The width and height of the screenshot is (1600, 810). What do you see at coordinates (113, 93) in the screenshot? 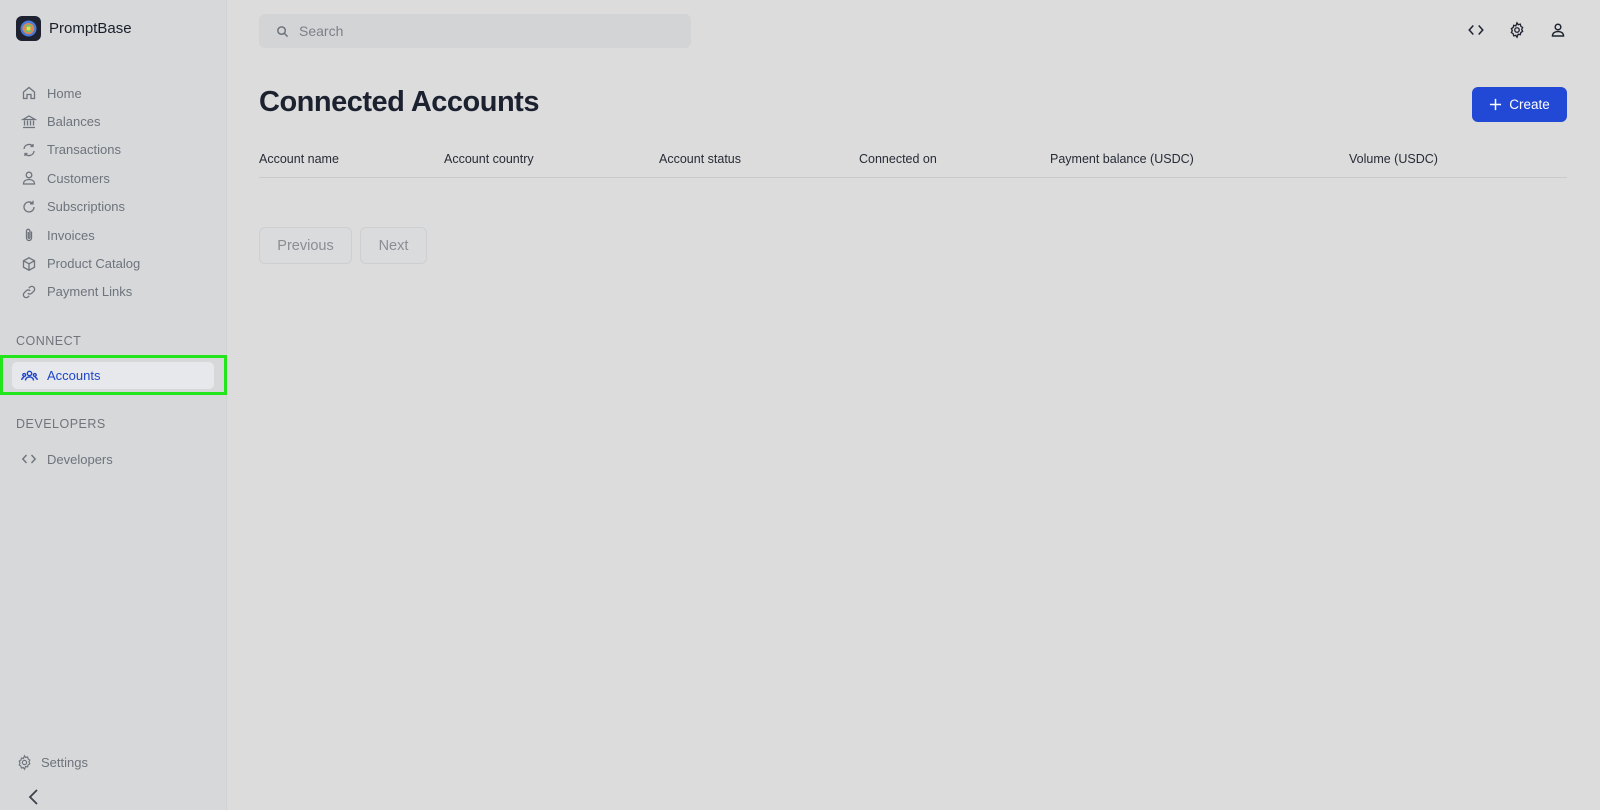
I see `sidebar-item-home: Home` at bounding box center [113, 93].